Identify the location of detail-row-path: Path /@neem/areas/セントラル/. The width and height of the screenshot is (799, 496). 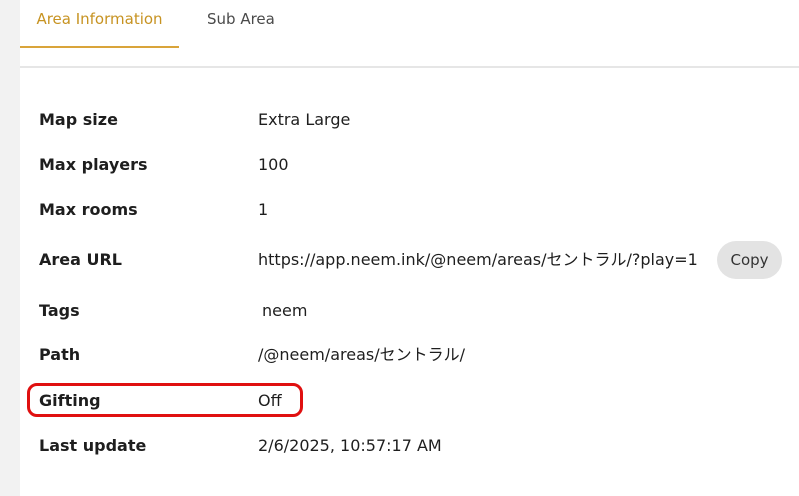
(409, 355).